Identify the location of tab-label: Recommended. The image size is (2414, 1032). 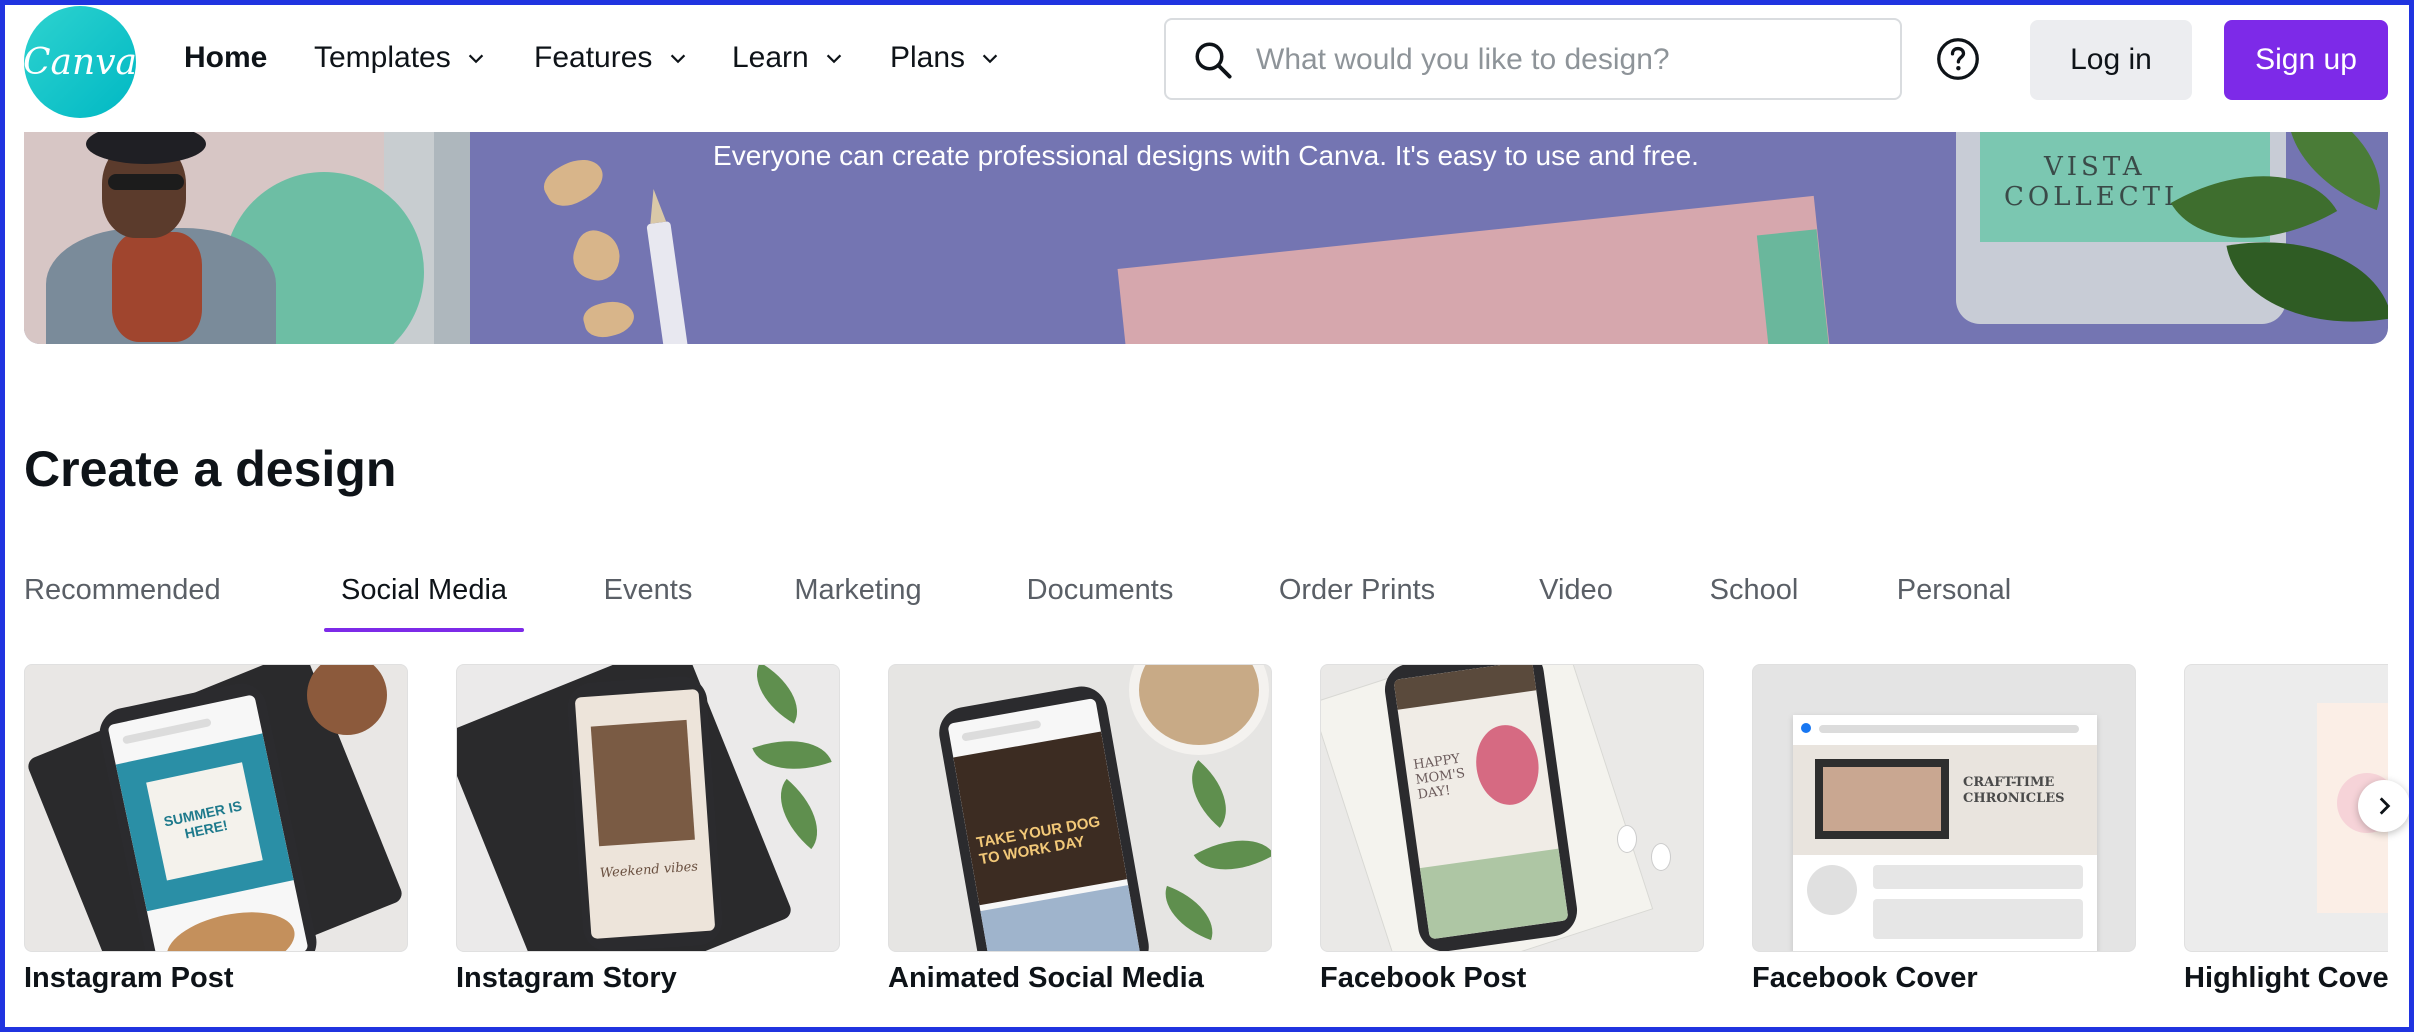
(122, 590).